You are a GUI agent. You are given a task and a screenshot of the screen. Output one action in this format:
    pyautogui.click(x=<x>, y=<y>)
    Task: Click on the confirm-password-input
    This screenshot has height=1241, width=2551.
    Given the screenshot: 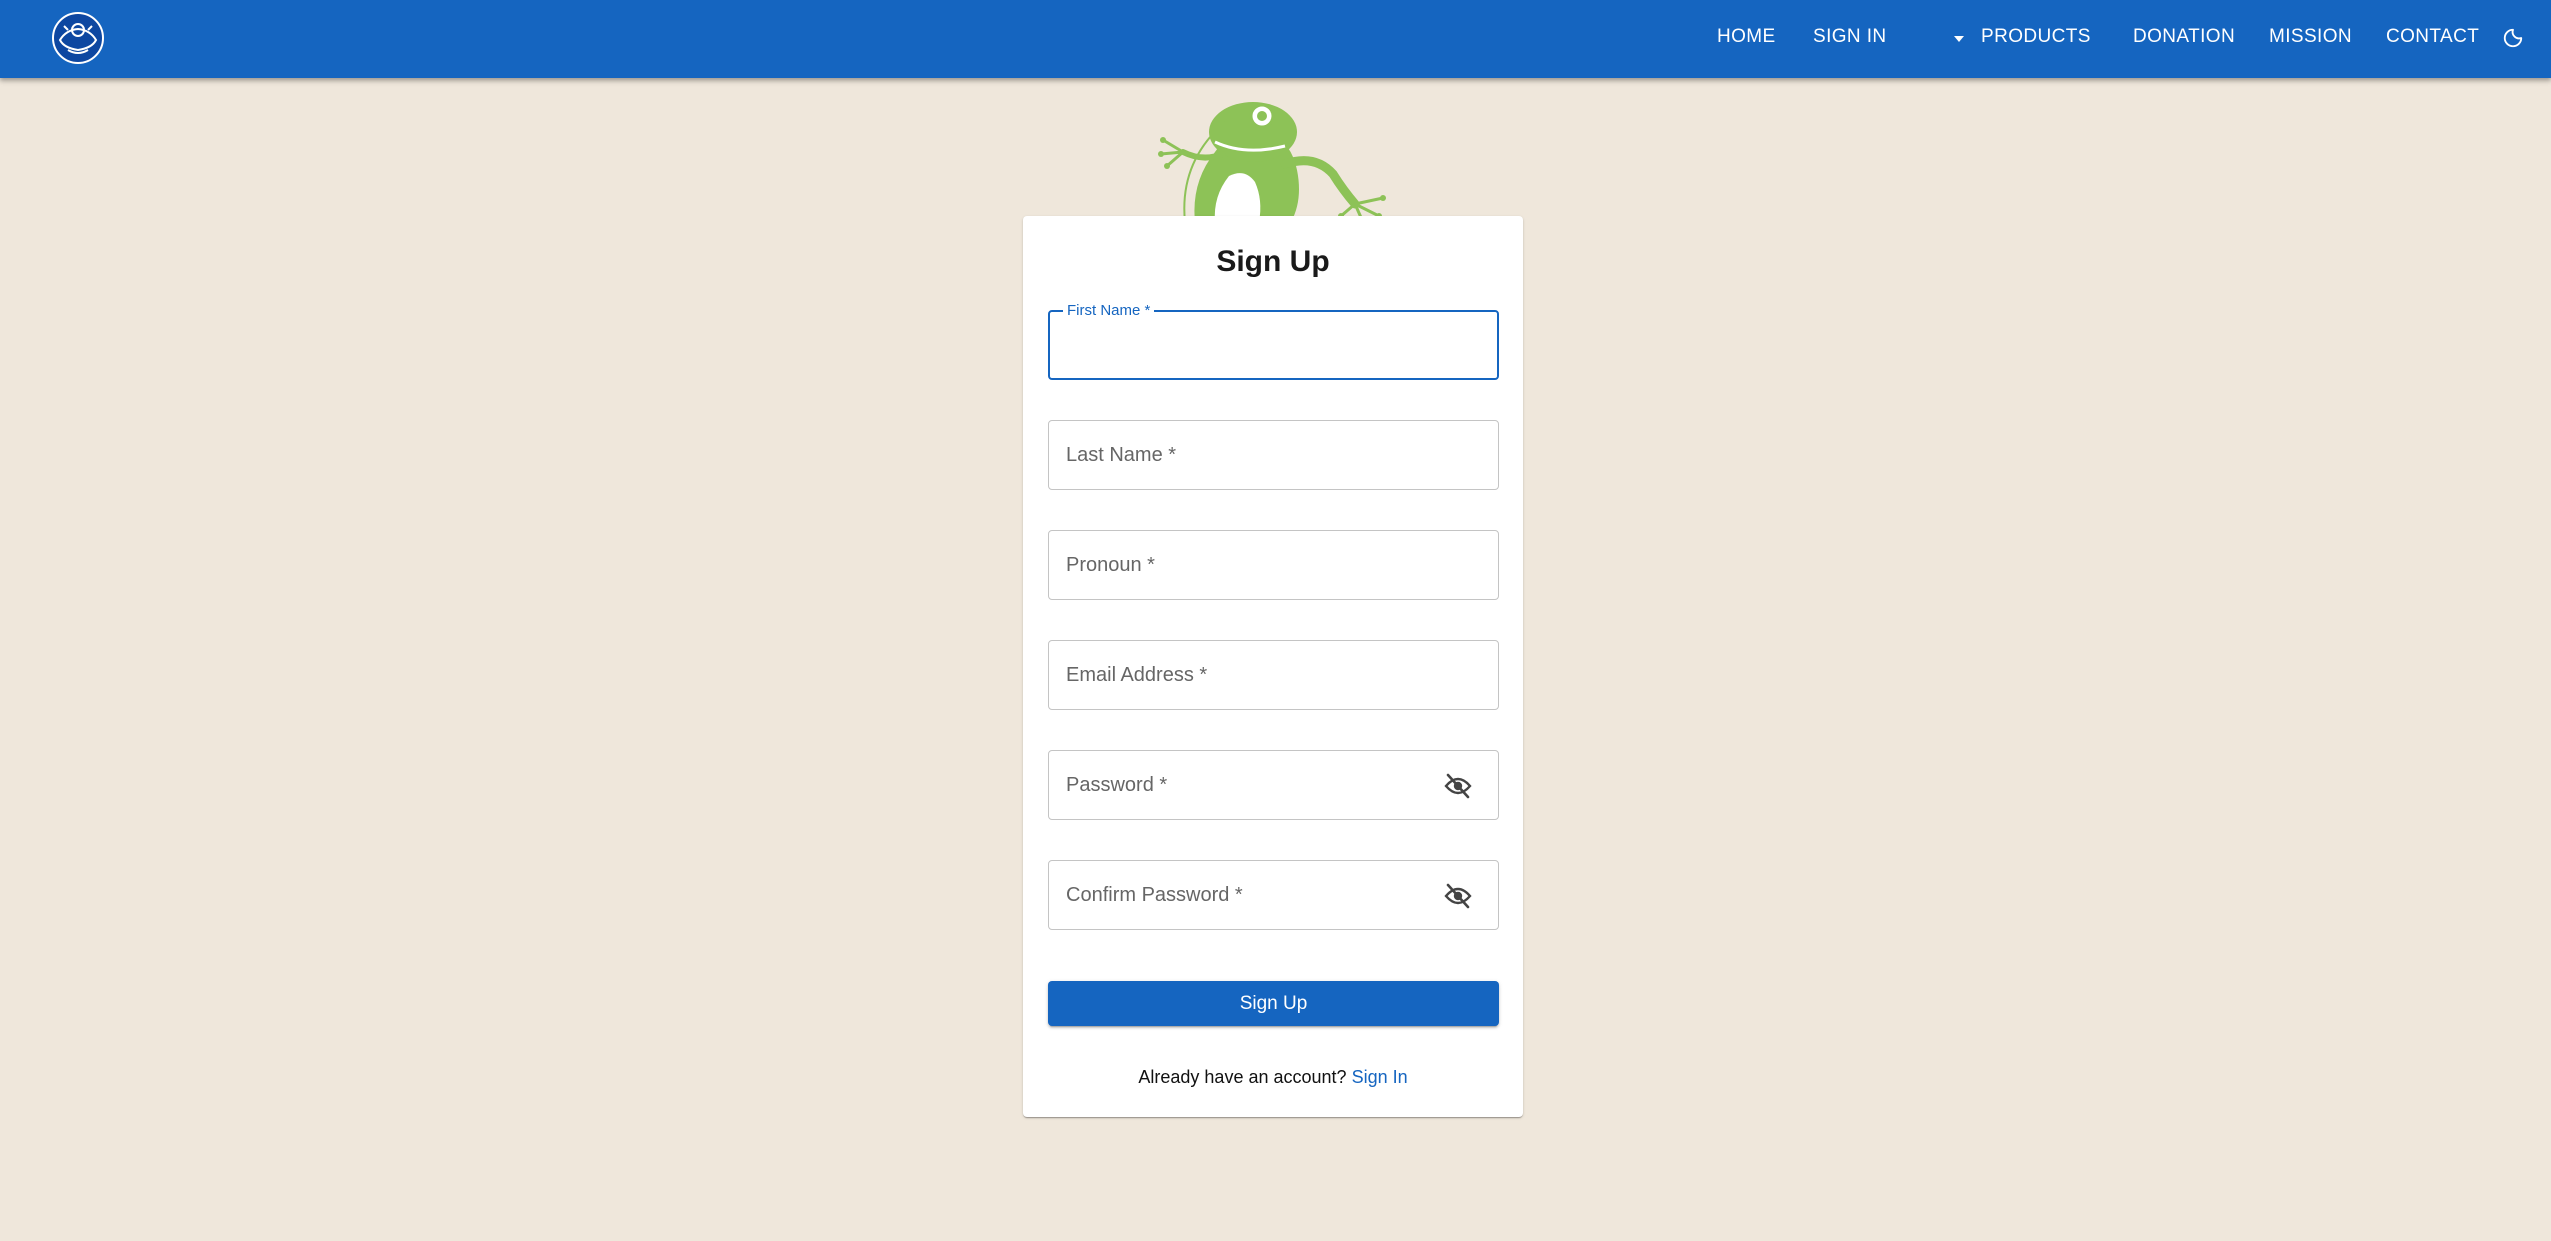 What is the action you would take?
    pyautogui.click(x=1244, y=895)
    